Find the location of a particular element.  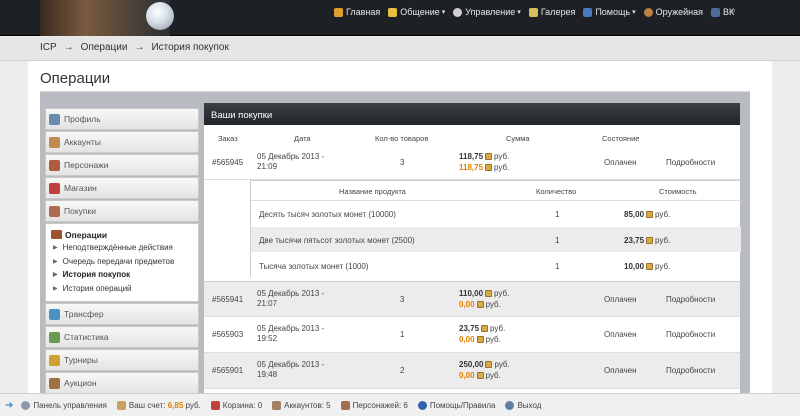

product-cost: 23,75 руб. is located at coordinates (647, 240).